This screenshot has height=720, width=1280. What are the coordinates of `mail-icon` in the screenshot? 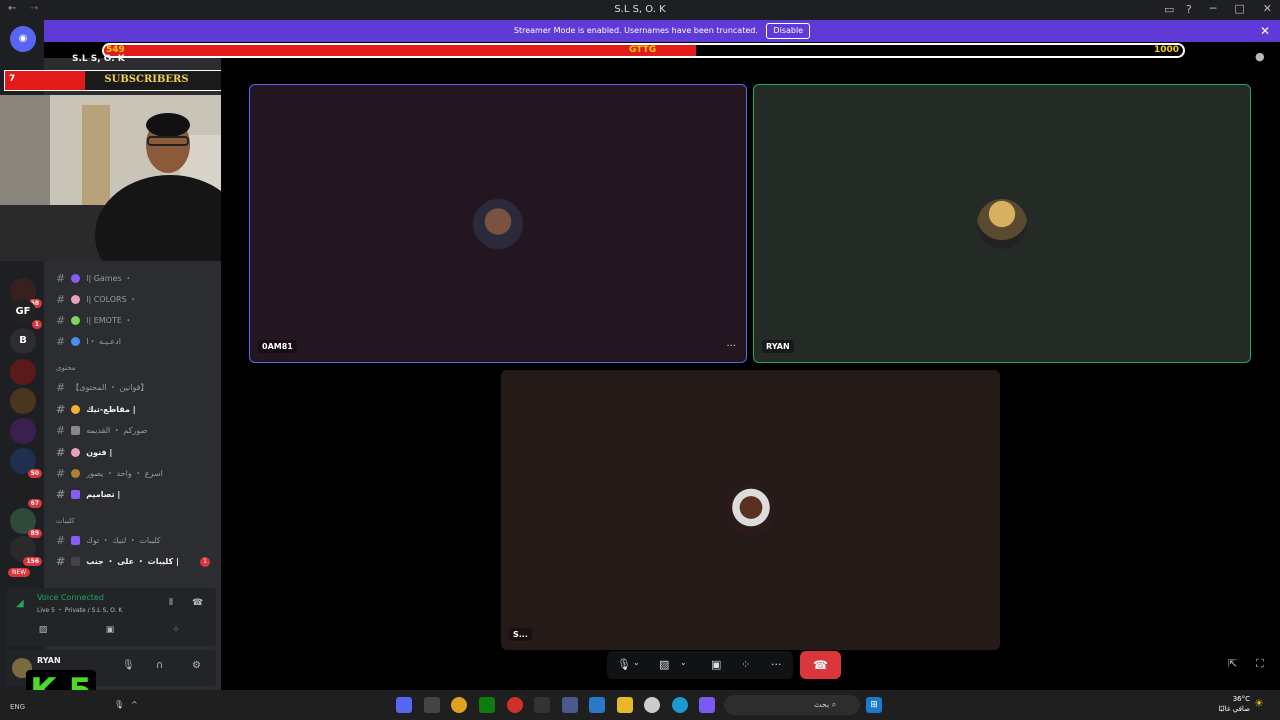 It's located at (597, 705).